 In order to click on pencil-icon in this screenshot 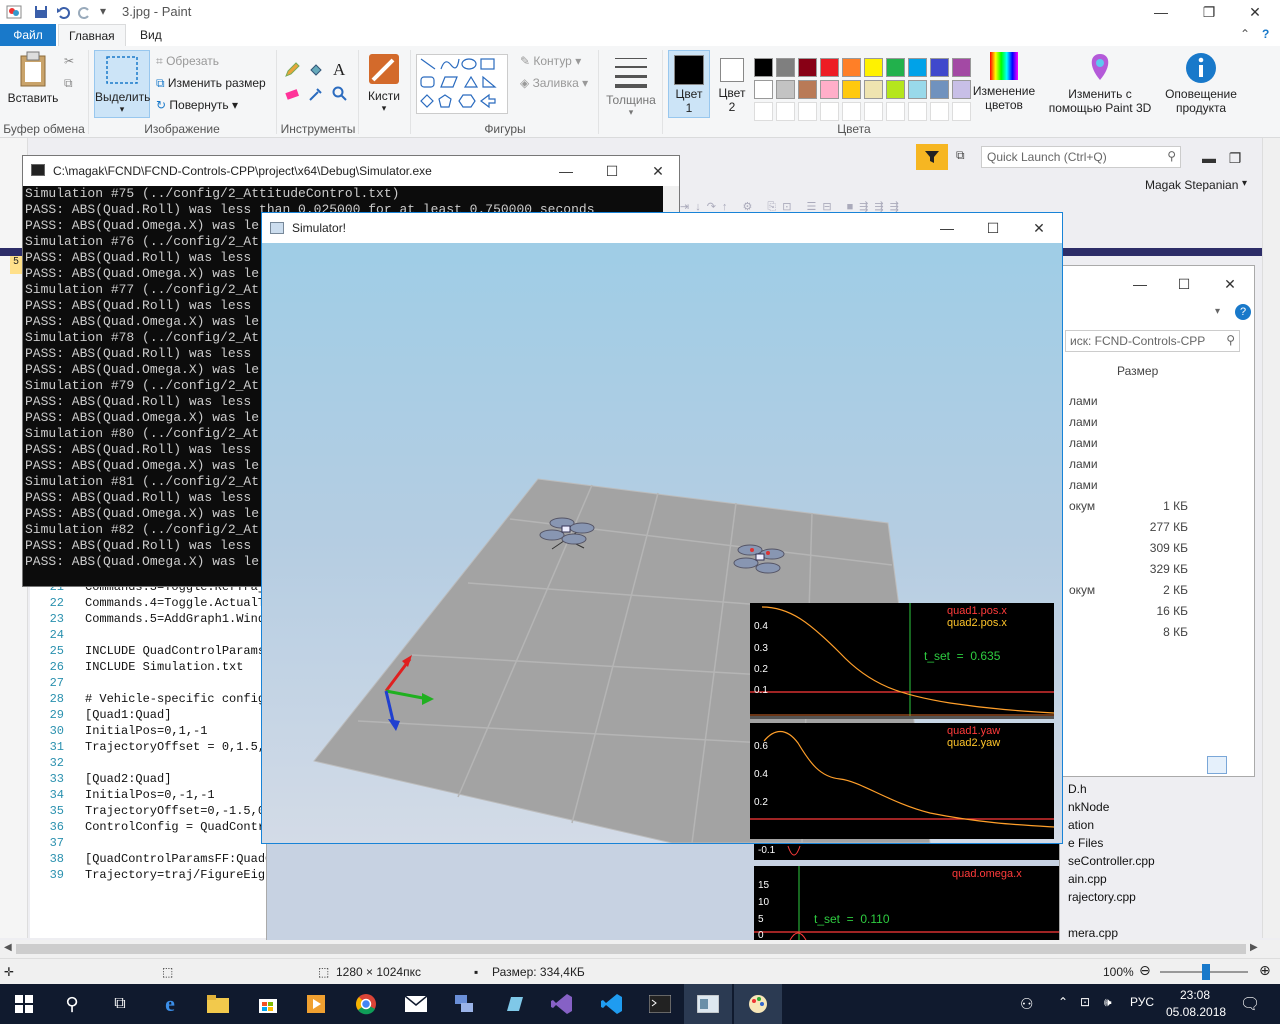, I will do `click(292, 70)`.